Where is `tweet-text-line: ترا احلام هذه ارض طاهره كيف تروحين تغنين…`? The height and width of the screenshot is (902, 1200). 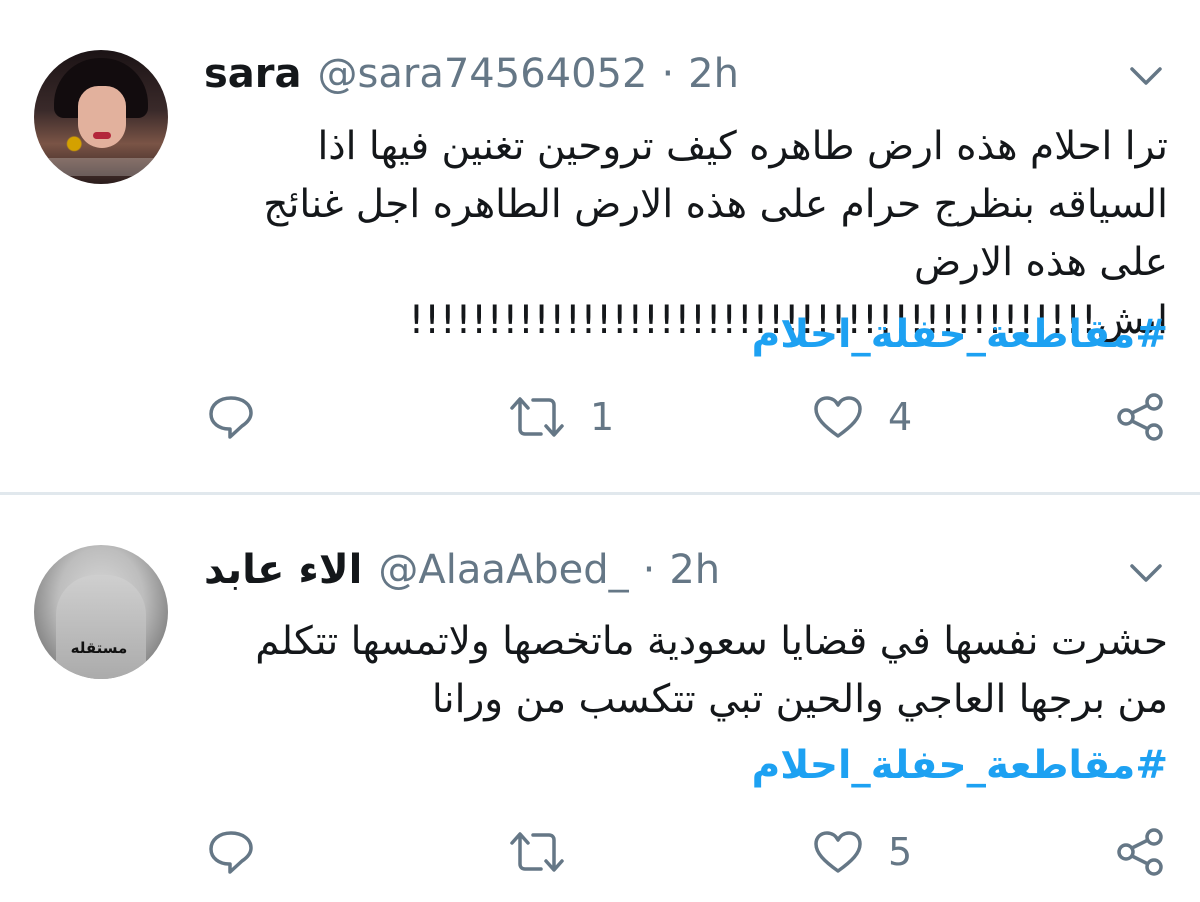 tweet-text-line: ترا احلام هذه ارض طاهره كيف تروحين تغنين… is located at coordinates (742, 146).